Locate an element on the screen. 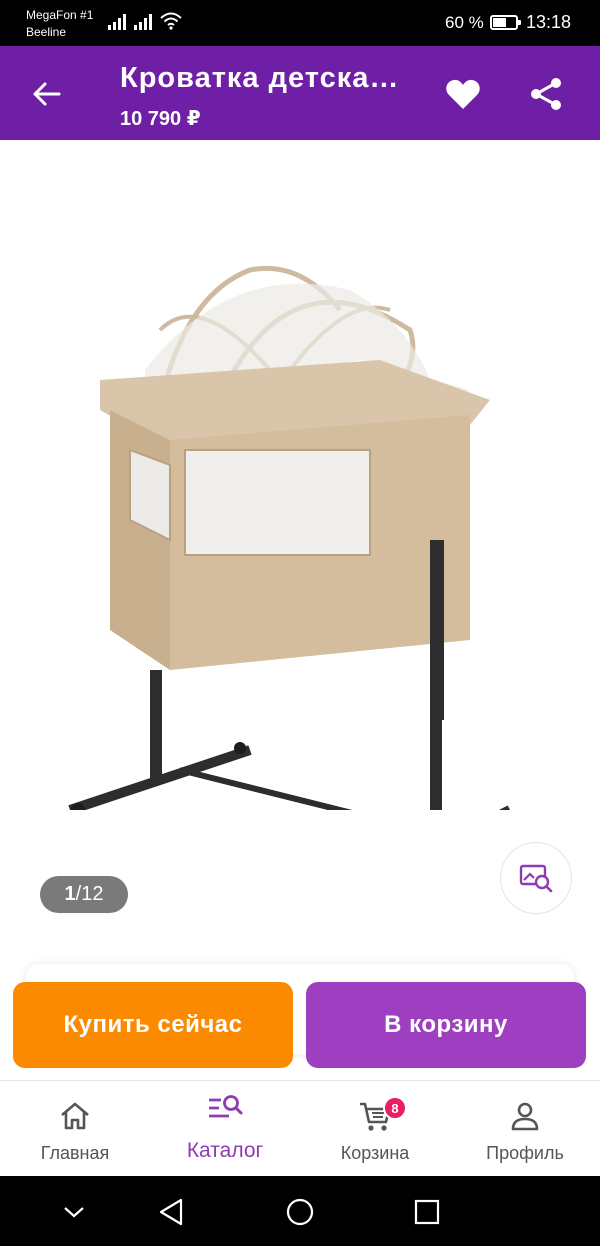 The image size is (600, 1246). nav-label-cart: Корзина is located at coordinates (375, 1153).